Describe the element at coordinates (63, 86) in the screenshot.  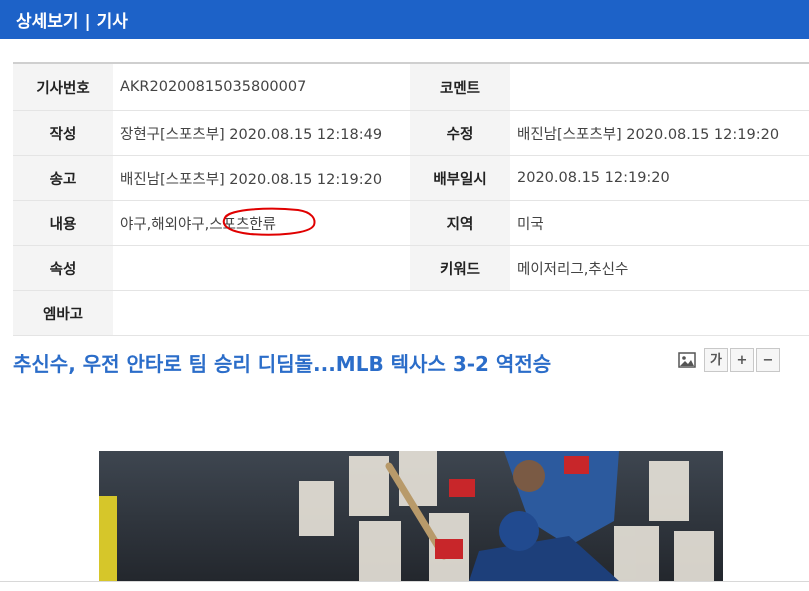
I see `meta-key: 기사번호` at that location.